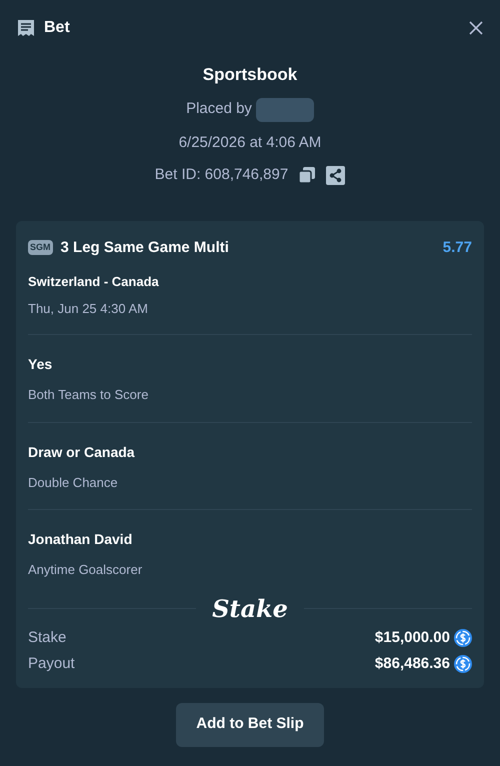 The width and height of the screenshot is (500, 766). Describe the element at coordinates (250, 608) in the screenshot. I see `stake-logo: Stake` at that location.